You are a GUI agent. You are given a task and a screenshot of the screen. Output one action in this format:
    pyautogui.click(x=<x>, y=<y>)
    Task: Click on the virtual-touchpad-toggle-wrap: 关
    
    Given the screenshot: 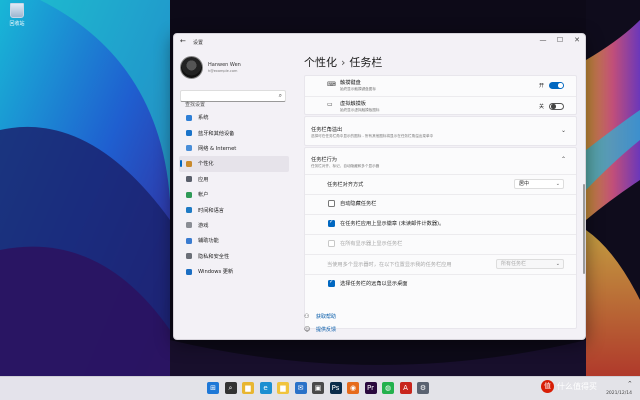 What is the action you would take?
    pyautogui.click(x=551, y=106)
    